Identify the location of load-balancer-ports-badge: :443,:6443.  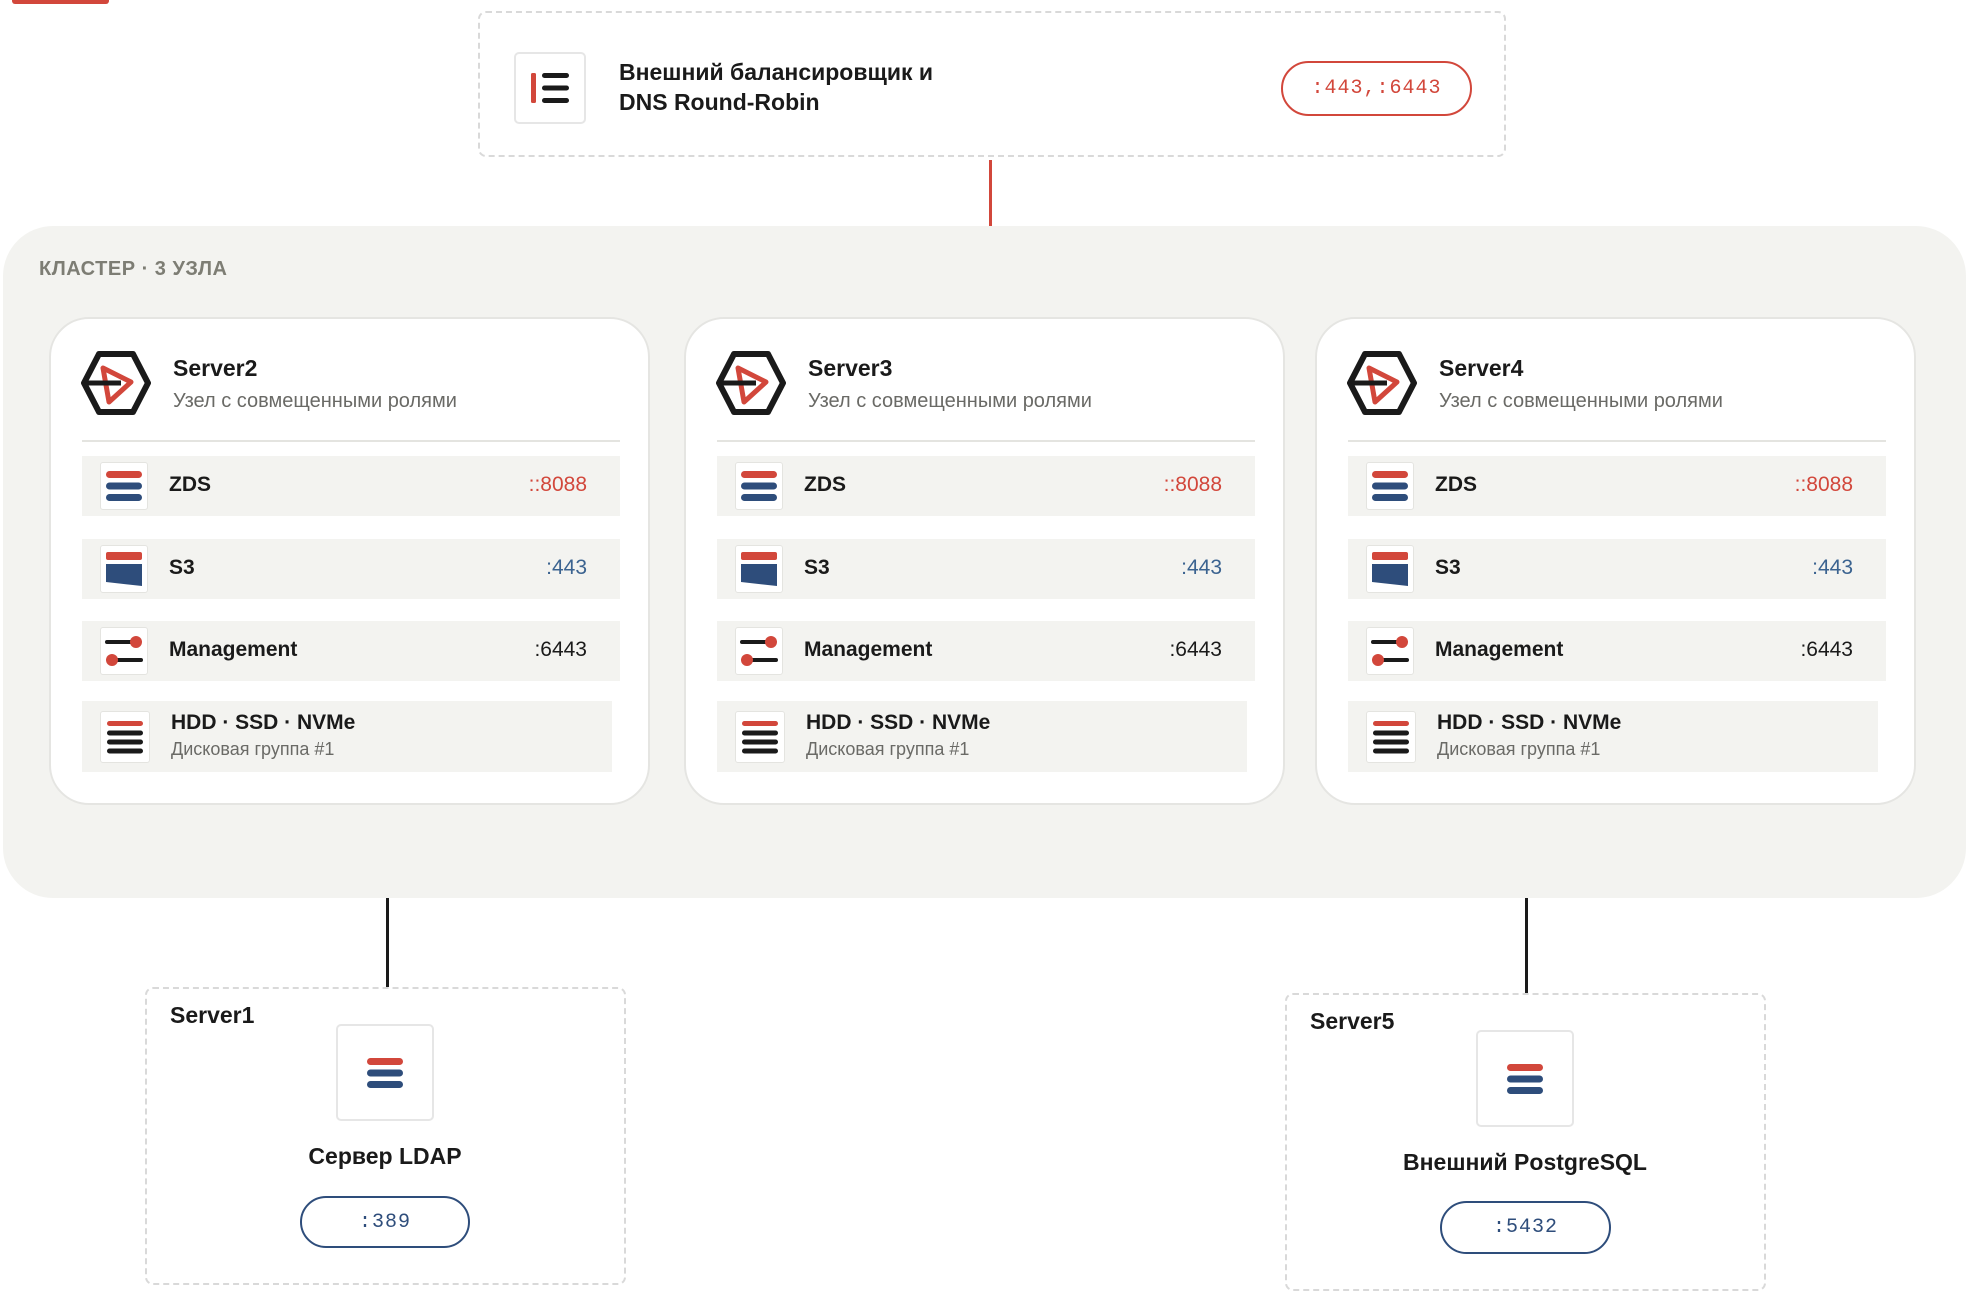
(1376, 88).